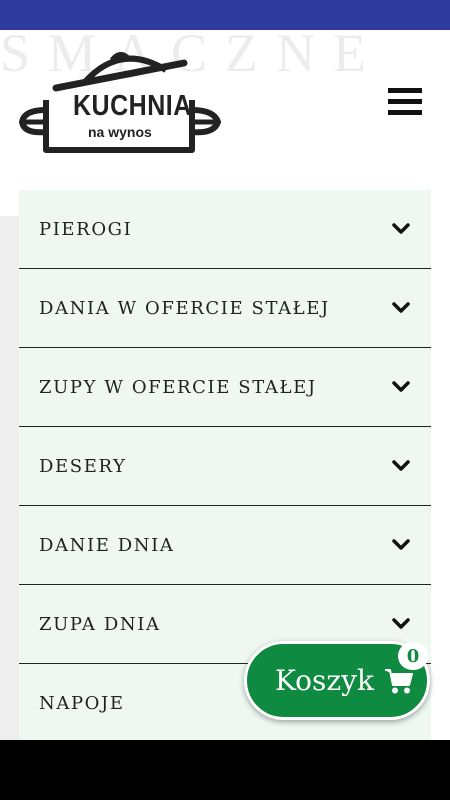 The height and width of the screenshot is (800, 450). I want to click on menu-item-label: PIEROGI, so click(86, 229).